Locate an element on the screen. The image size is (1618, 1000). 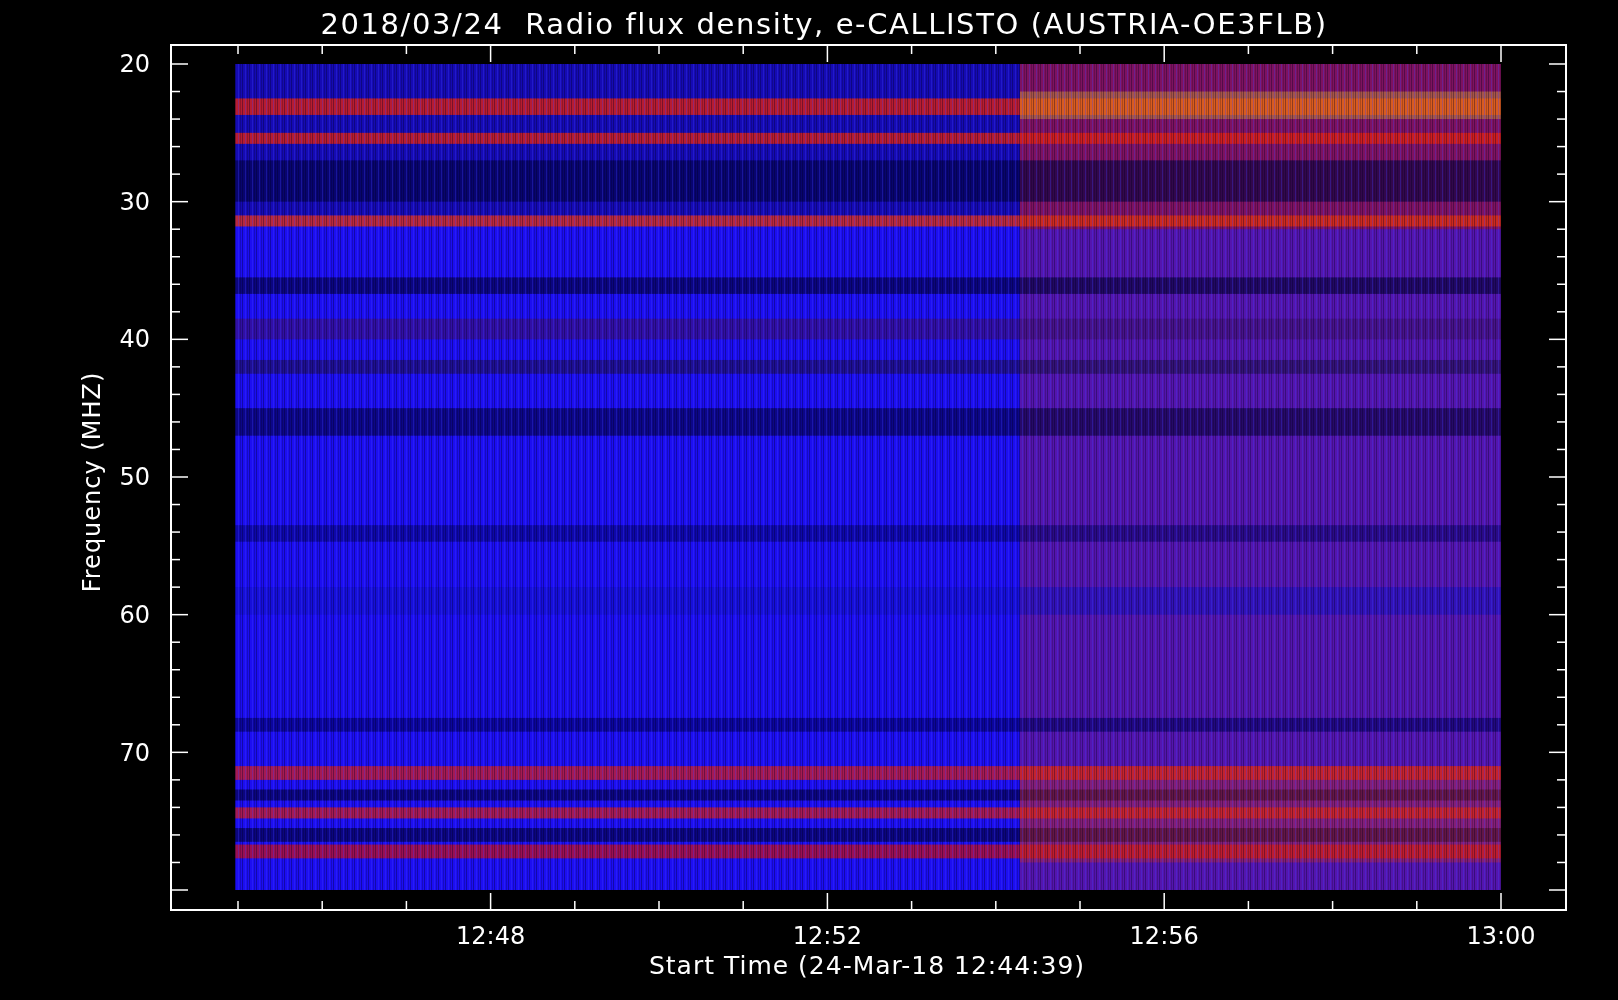
y-tick-label: 70 is located at coordinates (134, 752).